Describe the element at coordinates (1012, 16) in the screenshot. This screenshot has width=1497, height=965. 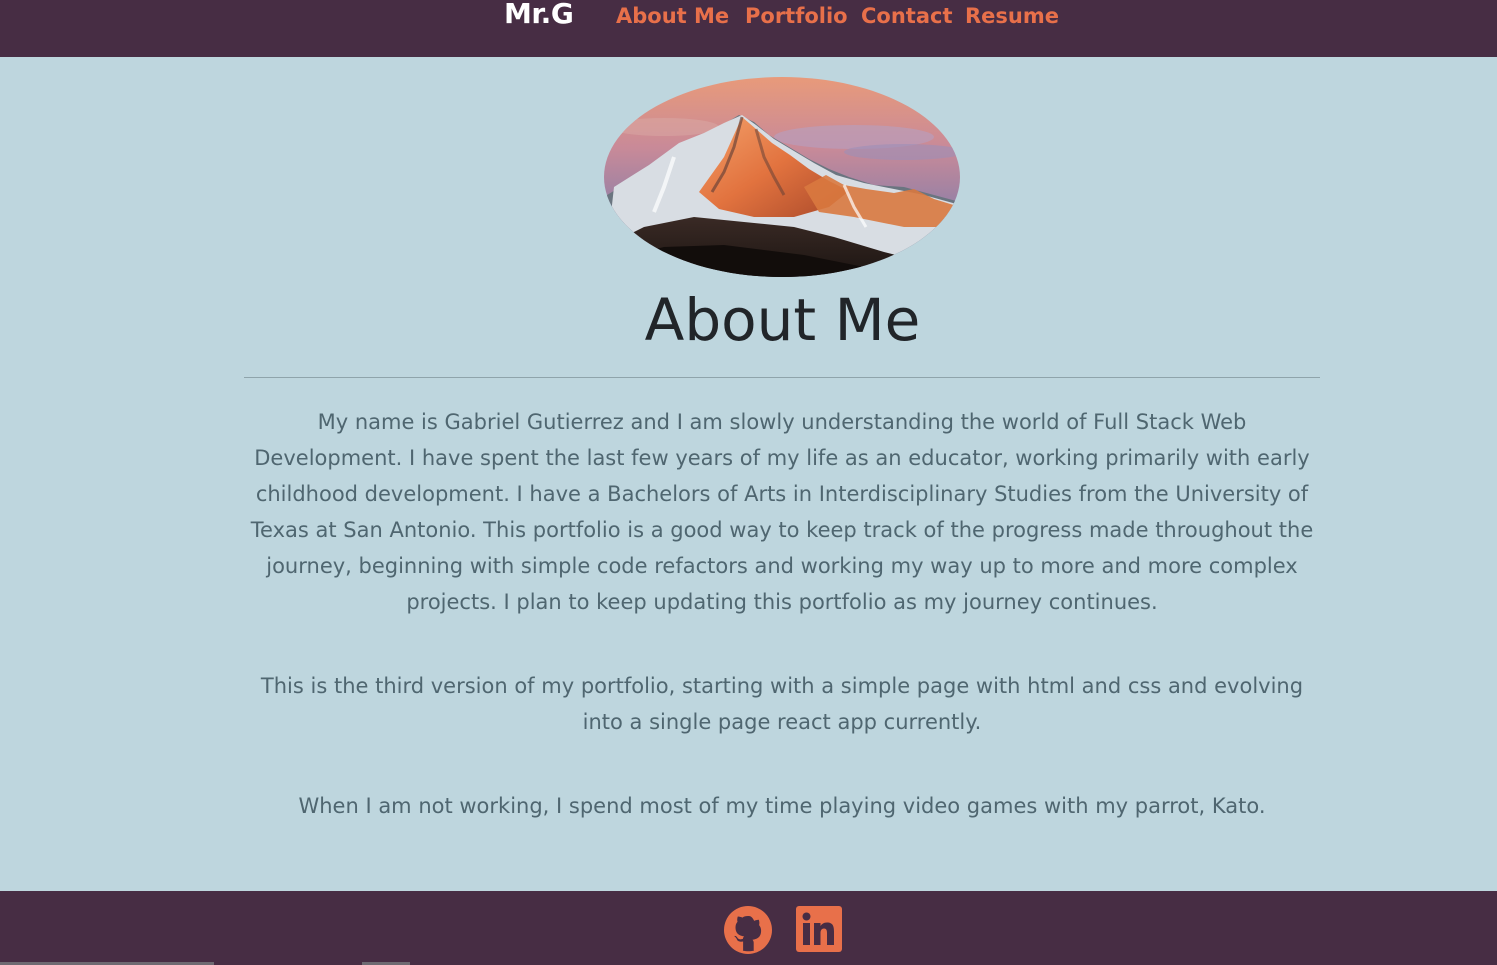
I see `nav-link-resume: Resume` at that location.